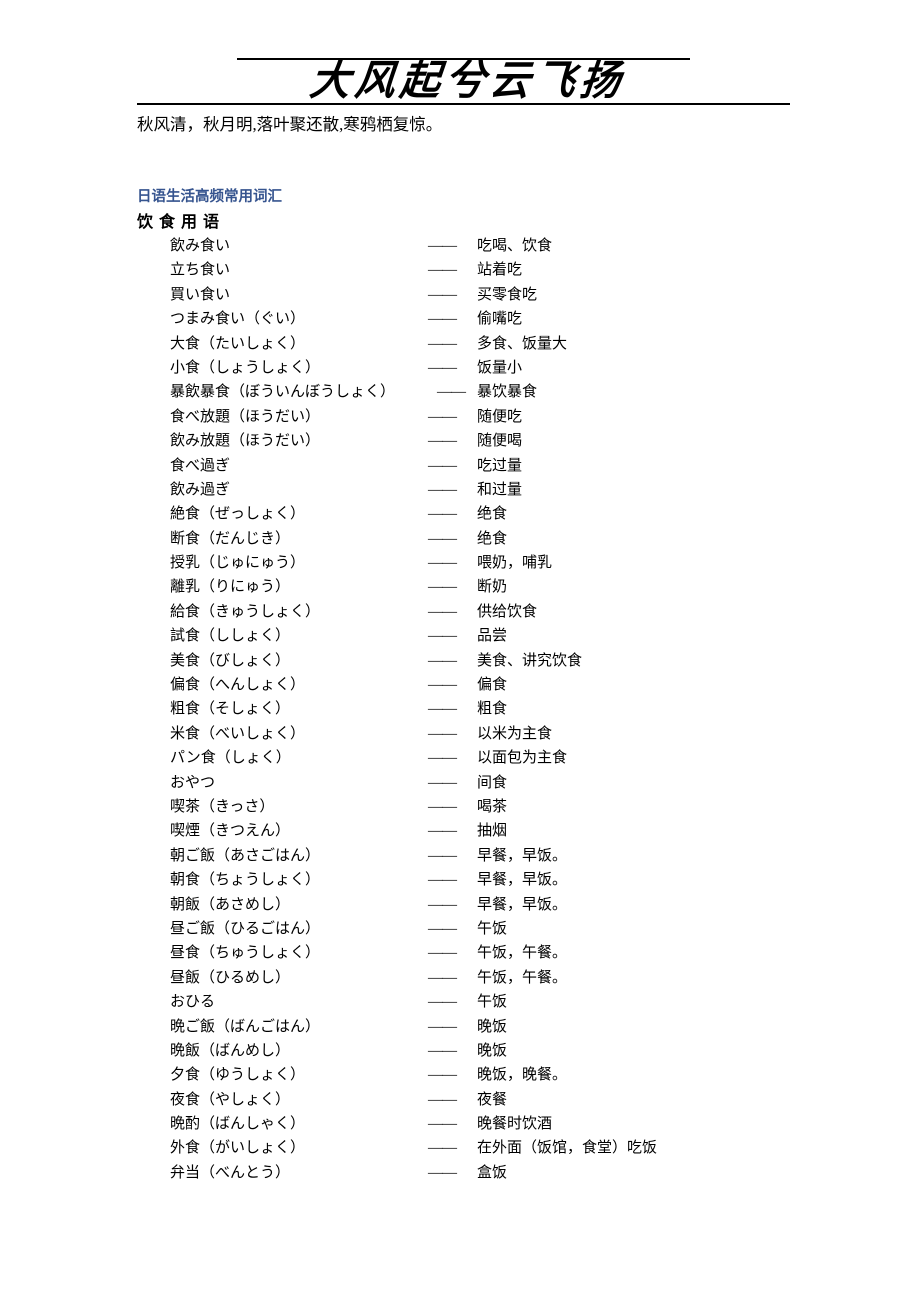  What do you see at coordinates (460, 319) in the screenshot?
I see `vocabulary-row: つまみ食い（ぐい） —— 偷嘴吃` at bounding box center [460, 319].